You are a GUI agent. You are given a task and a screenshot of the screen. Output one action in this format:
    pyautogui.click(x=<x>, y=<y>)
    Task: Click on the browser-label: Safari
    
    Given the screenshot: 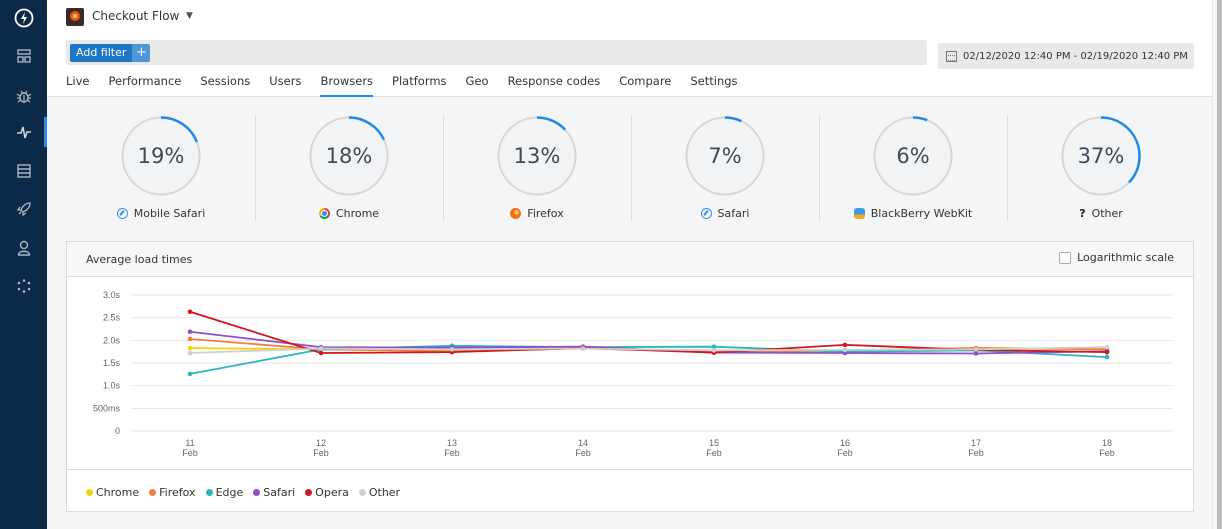 What is the action you would take?
    pyautogui.click(x=725, y=213)
    